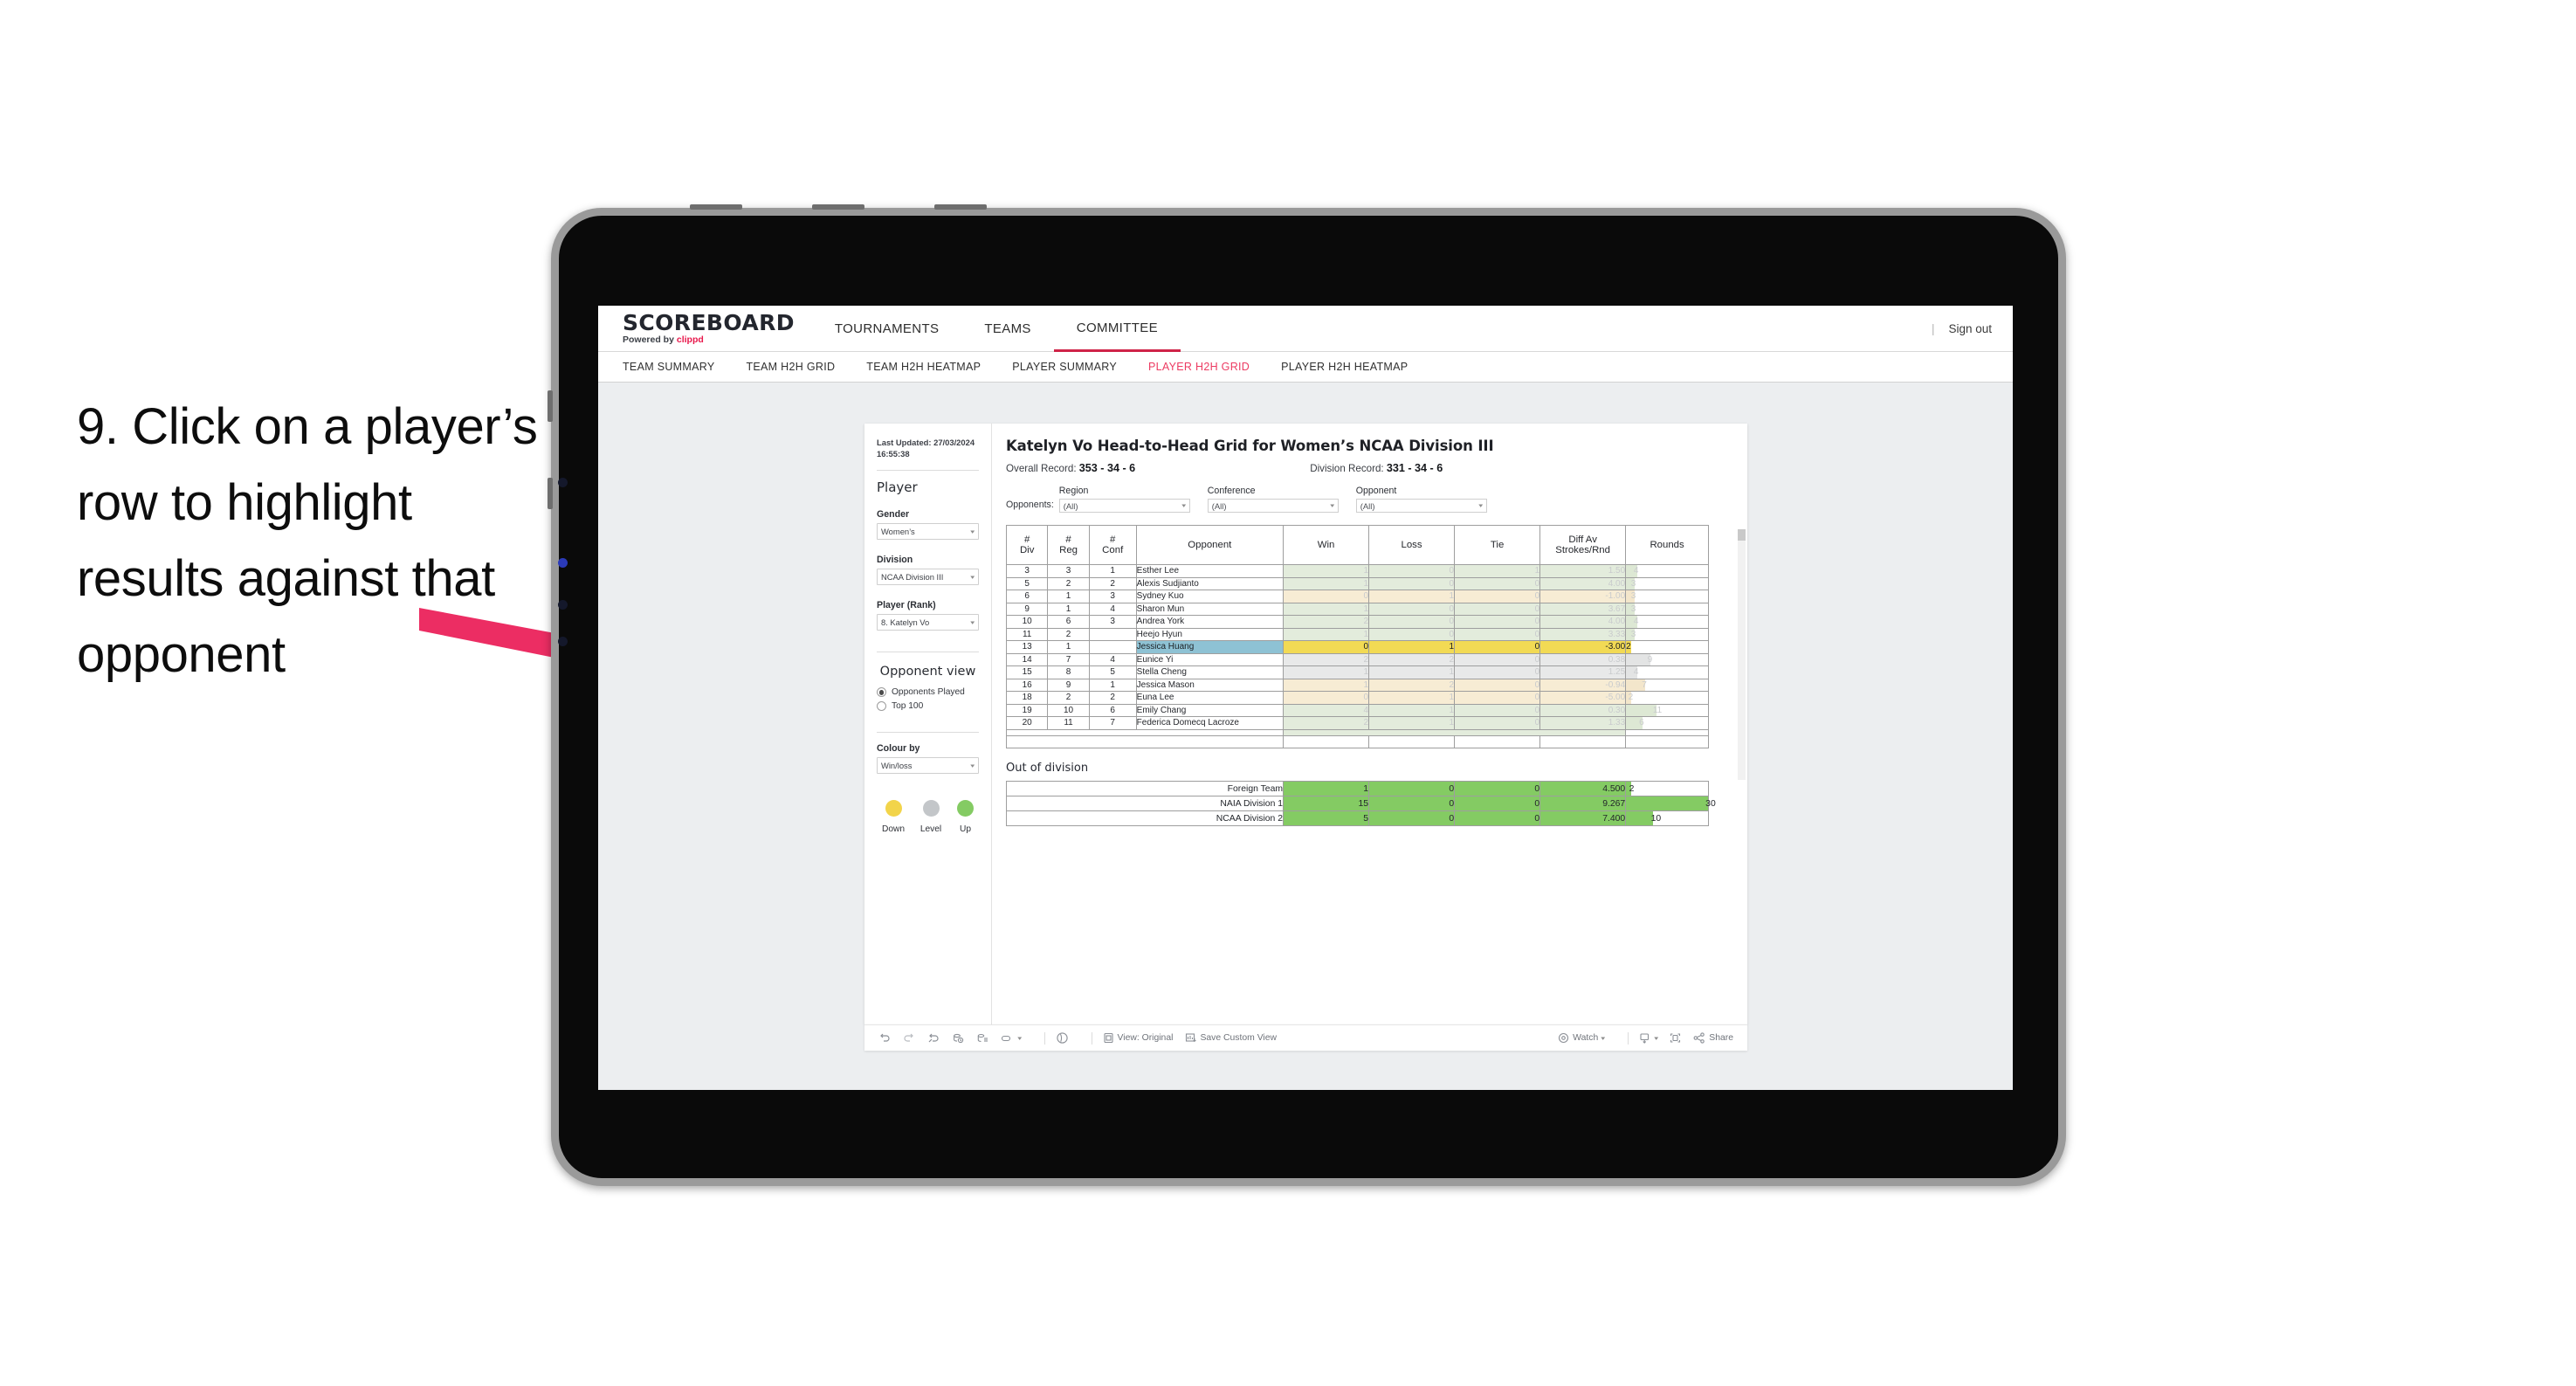 Image resolution: width=2576 pixels, height=1386 pixels. I want to click on cell-diff: 4.00, so click(1583, 583).